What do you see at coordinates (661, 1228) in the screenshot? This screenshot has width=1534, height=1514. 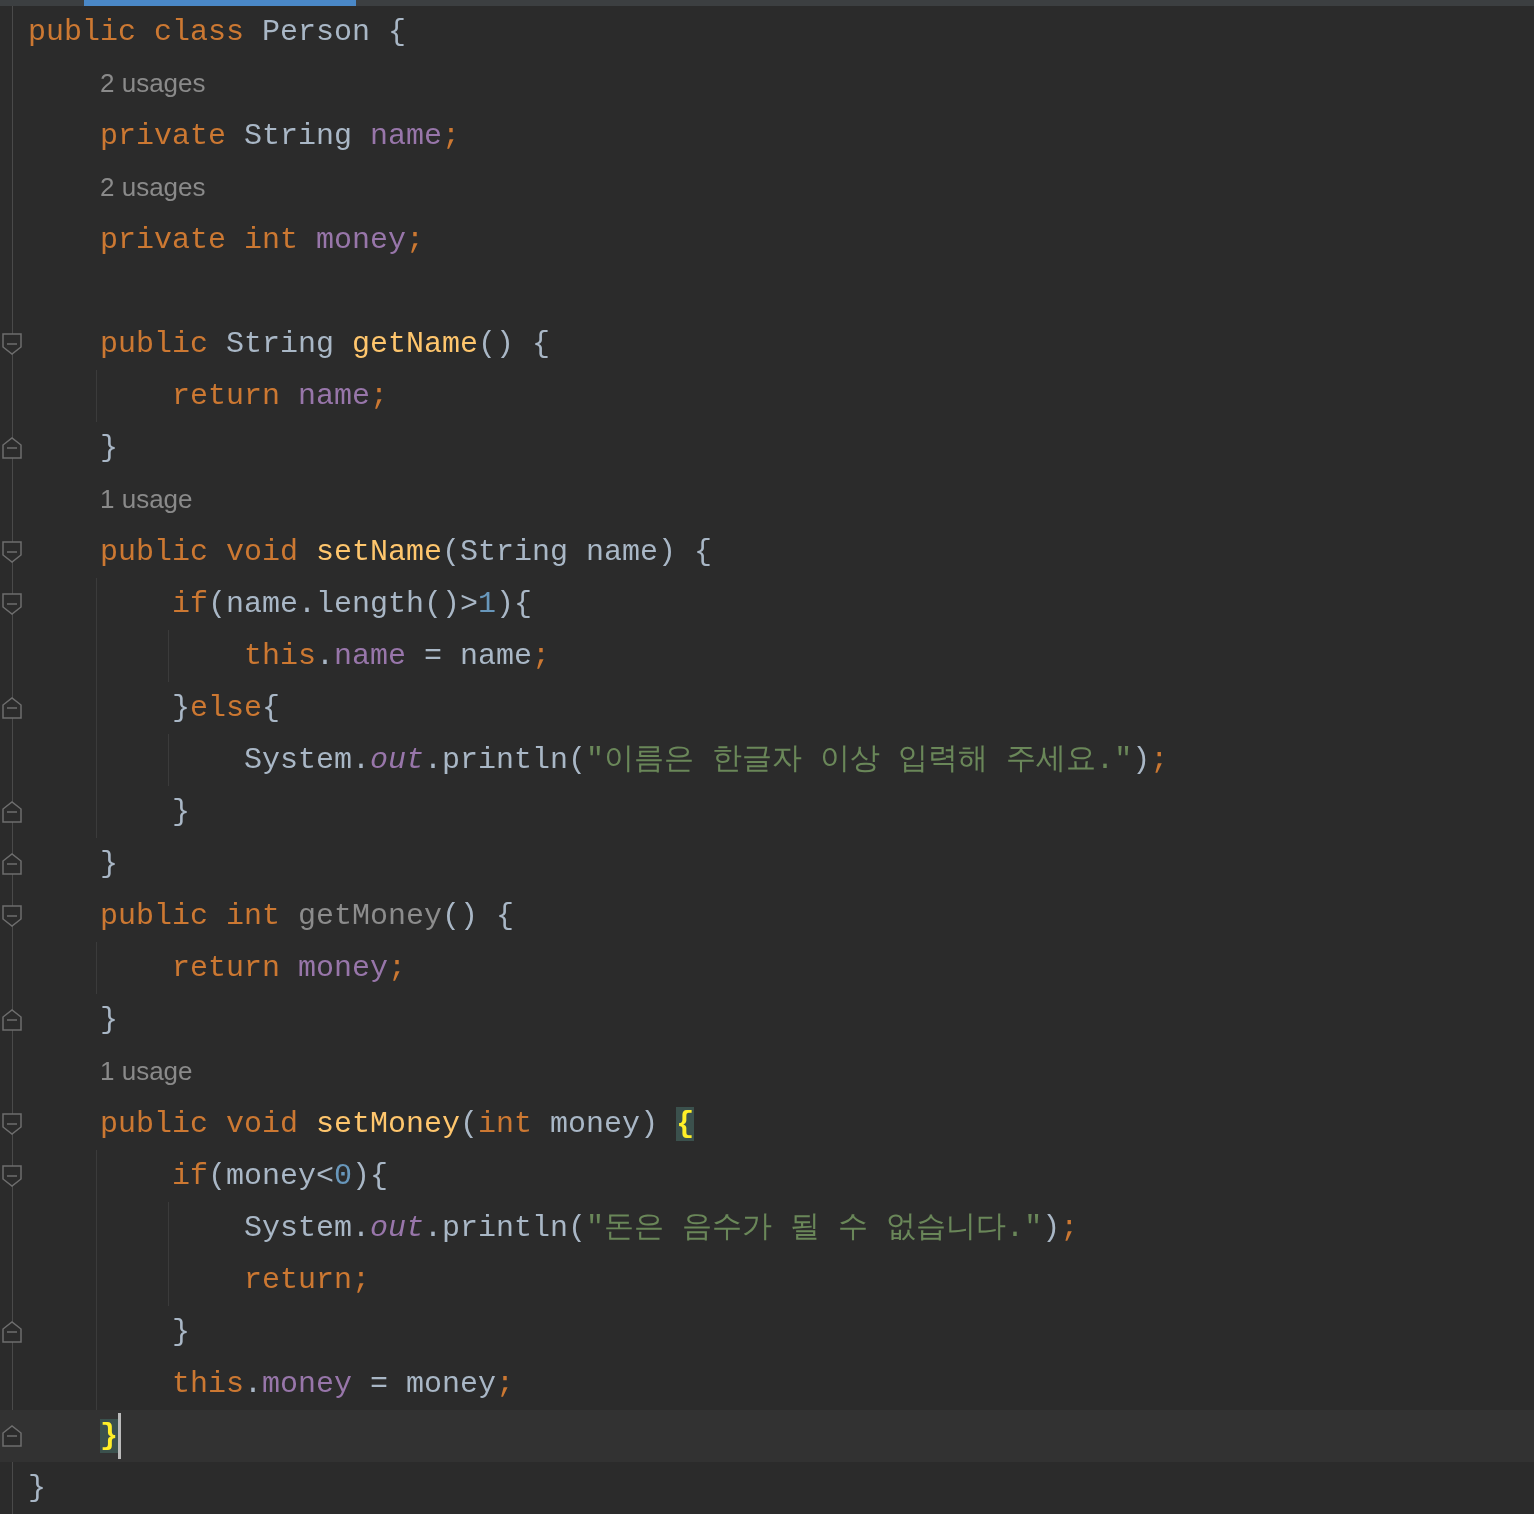 I see `code-line: System.out.println("돈은 음수가 될 수 없습니다.");` at bounding box center [661, 1228].